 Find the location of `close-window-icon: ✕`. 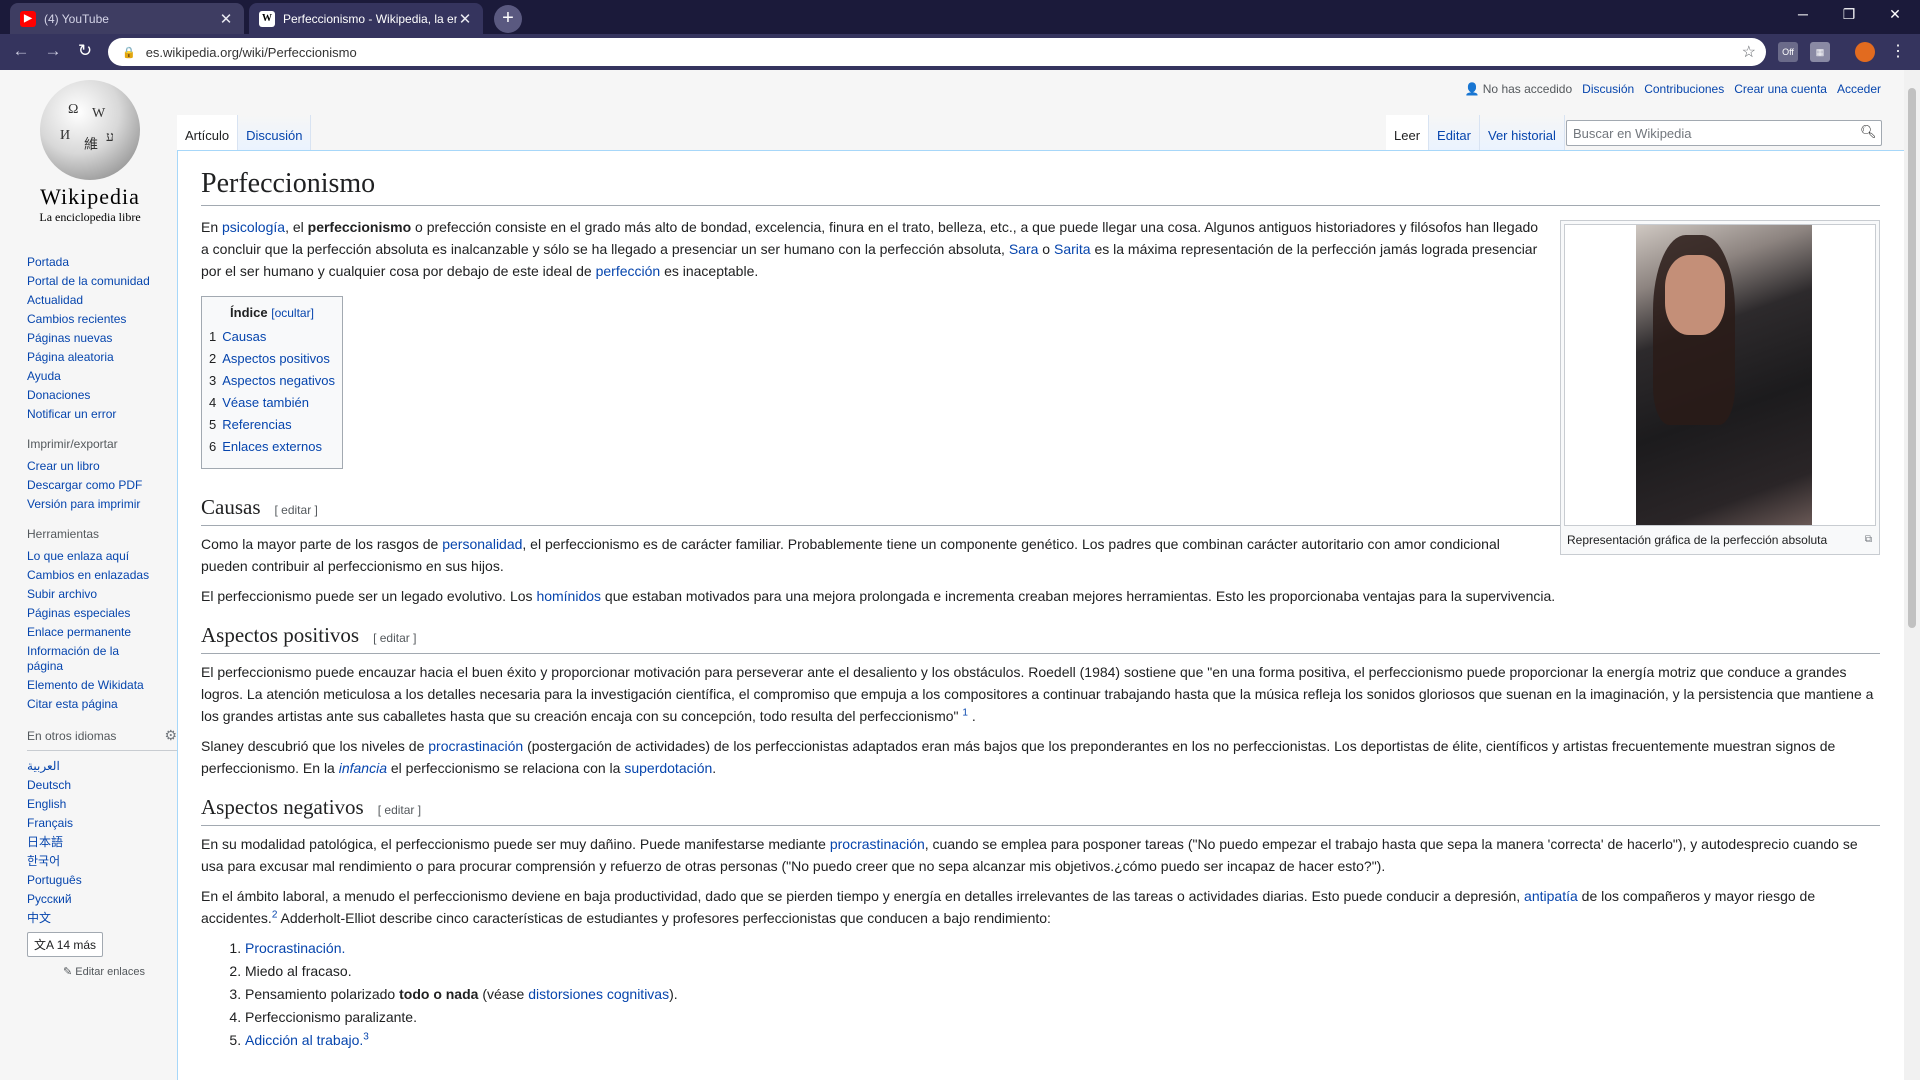

close-window-icon: ✕ is located at coordinates (1895, 15).